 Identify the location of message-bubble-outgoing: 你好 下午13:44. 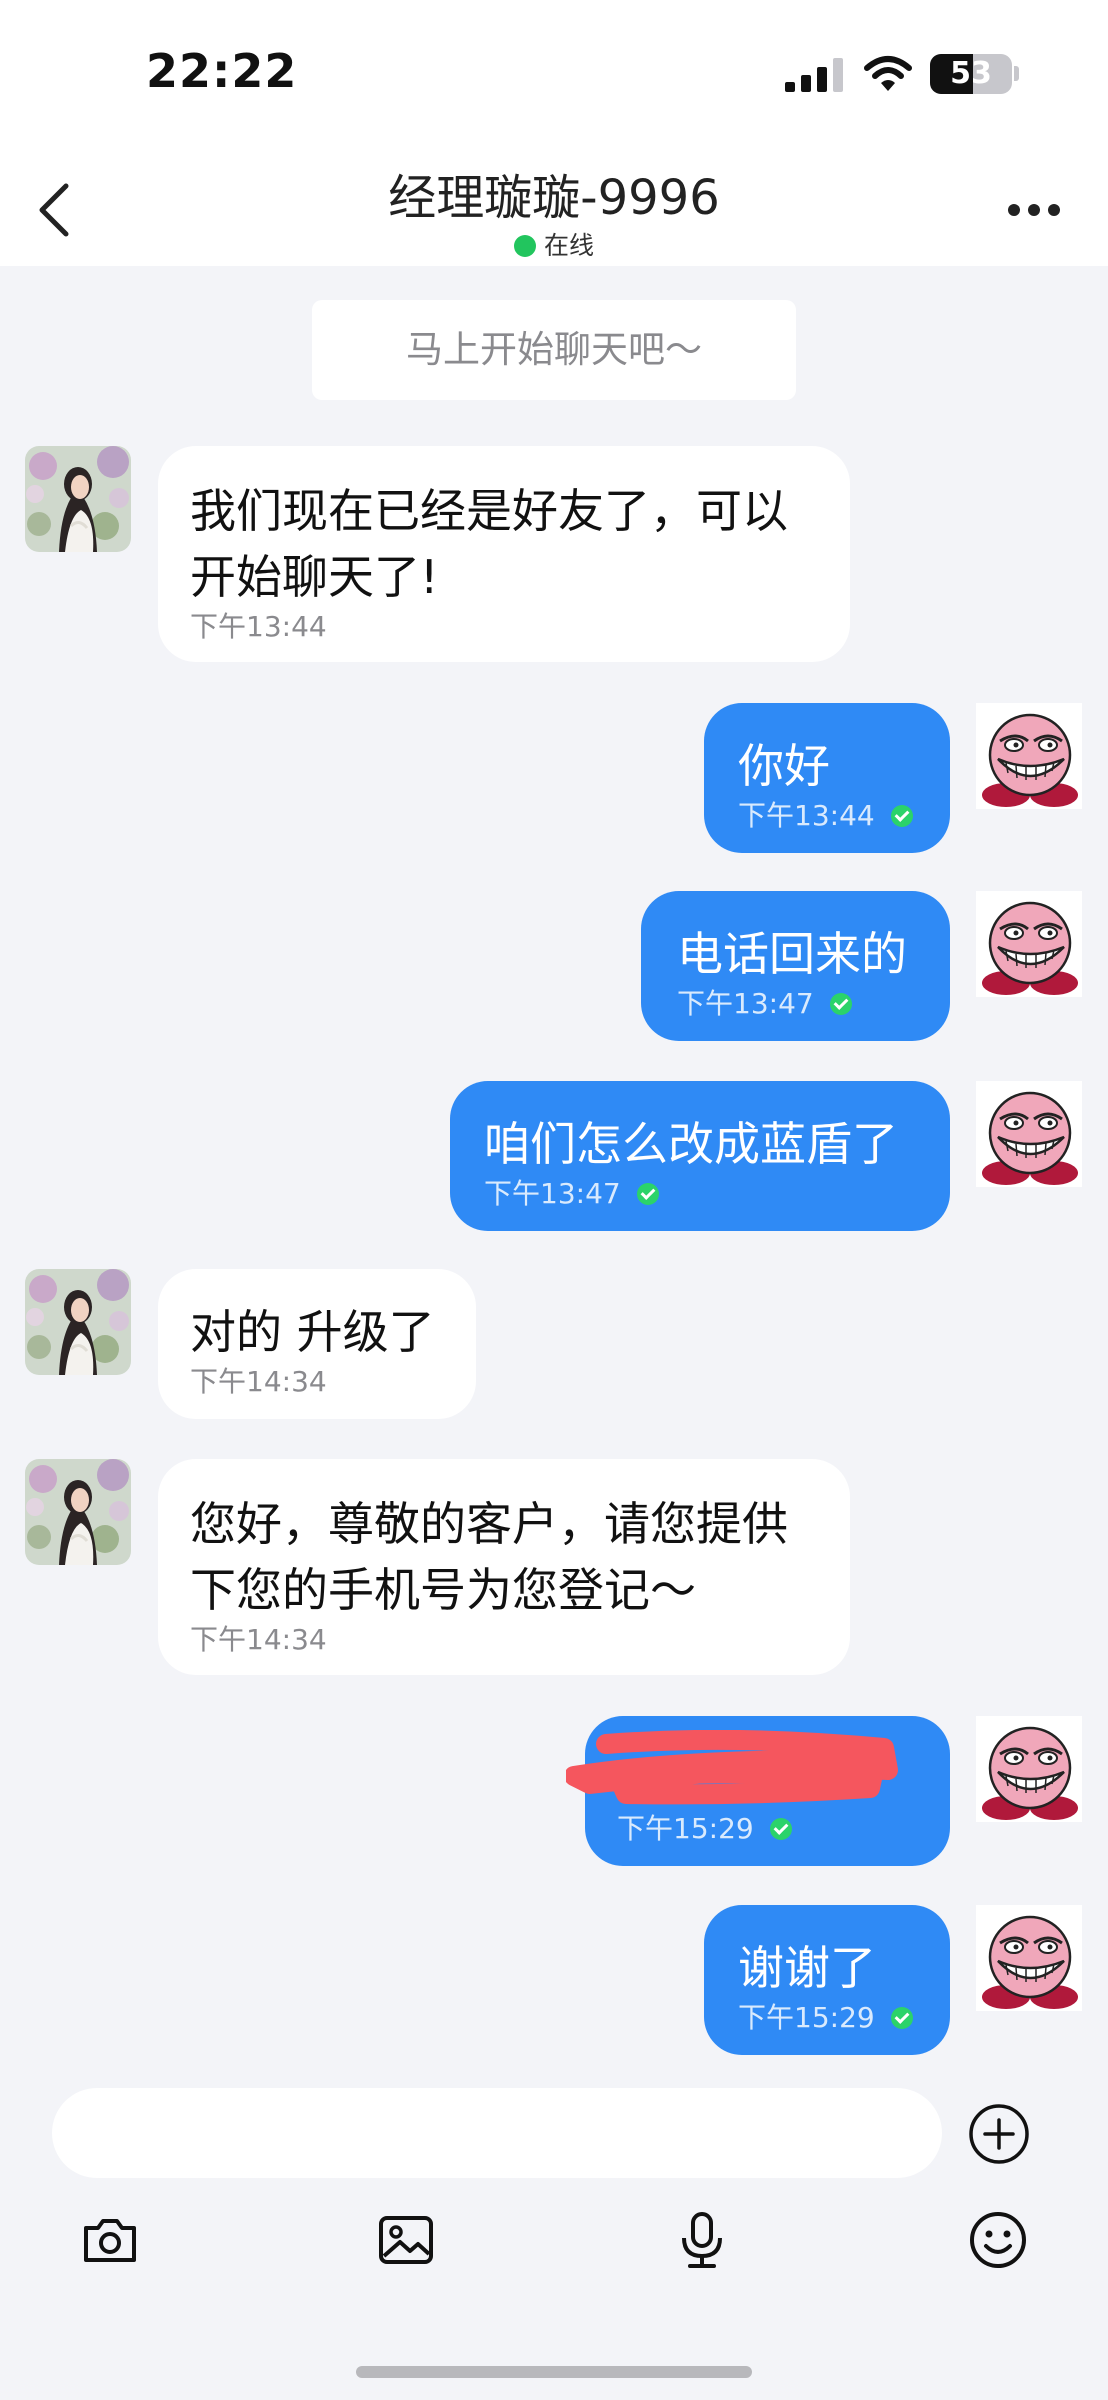
(827, 778).